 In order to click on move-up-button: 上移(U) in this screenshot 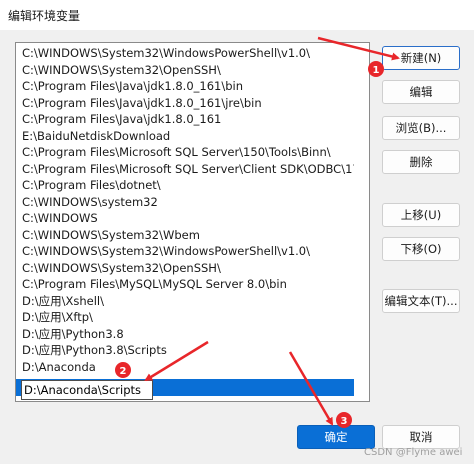, I will do `click(421, 215)`.